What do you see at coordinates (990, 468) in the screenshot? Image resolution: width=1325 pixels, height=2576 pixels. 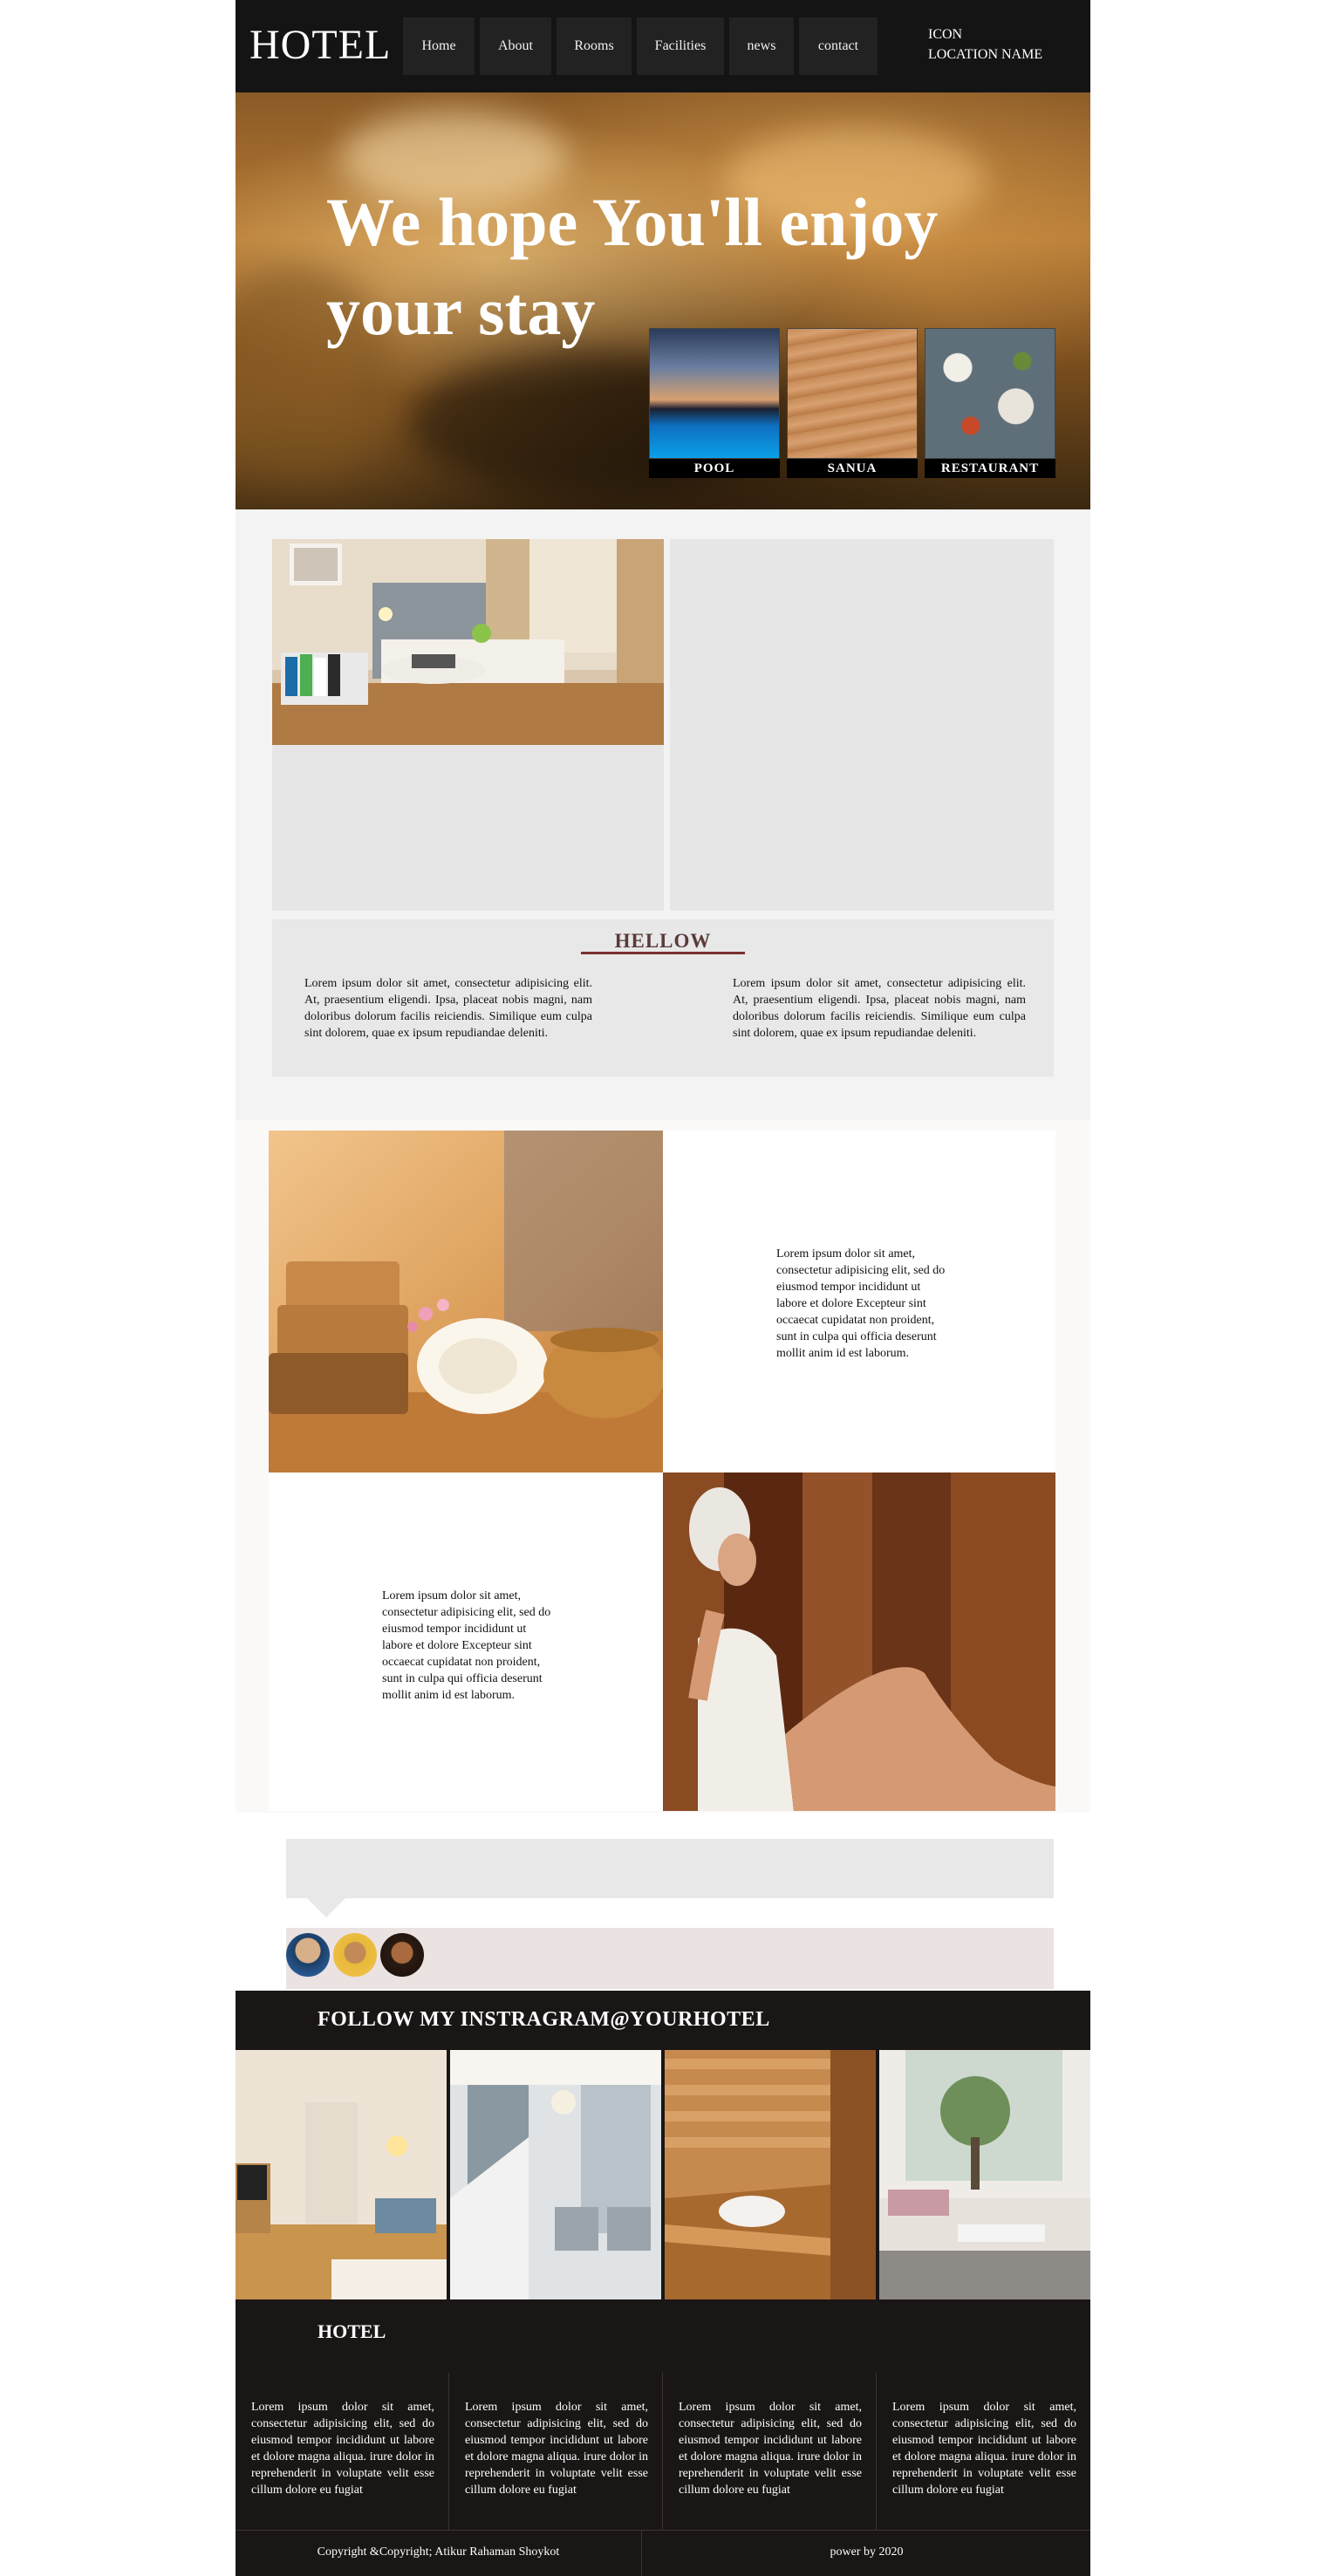 I see `feature-caption: RESTAURANT` at bounding box center [990, 468].